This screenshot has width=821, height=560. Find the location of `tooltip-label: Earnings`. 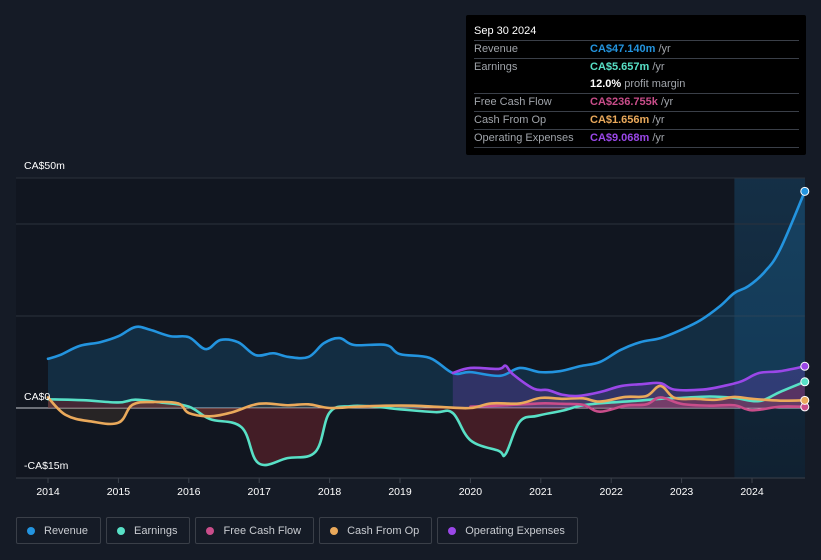

tooltip-label: Earnings is located at coordinates (496, 67).